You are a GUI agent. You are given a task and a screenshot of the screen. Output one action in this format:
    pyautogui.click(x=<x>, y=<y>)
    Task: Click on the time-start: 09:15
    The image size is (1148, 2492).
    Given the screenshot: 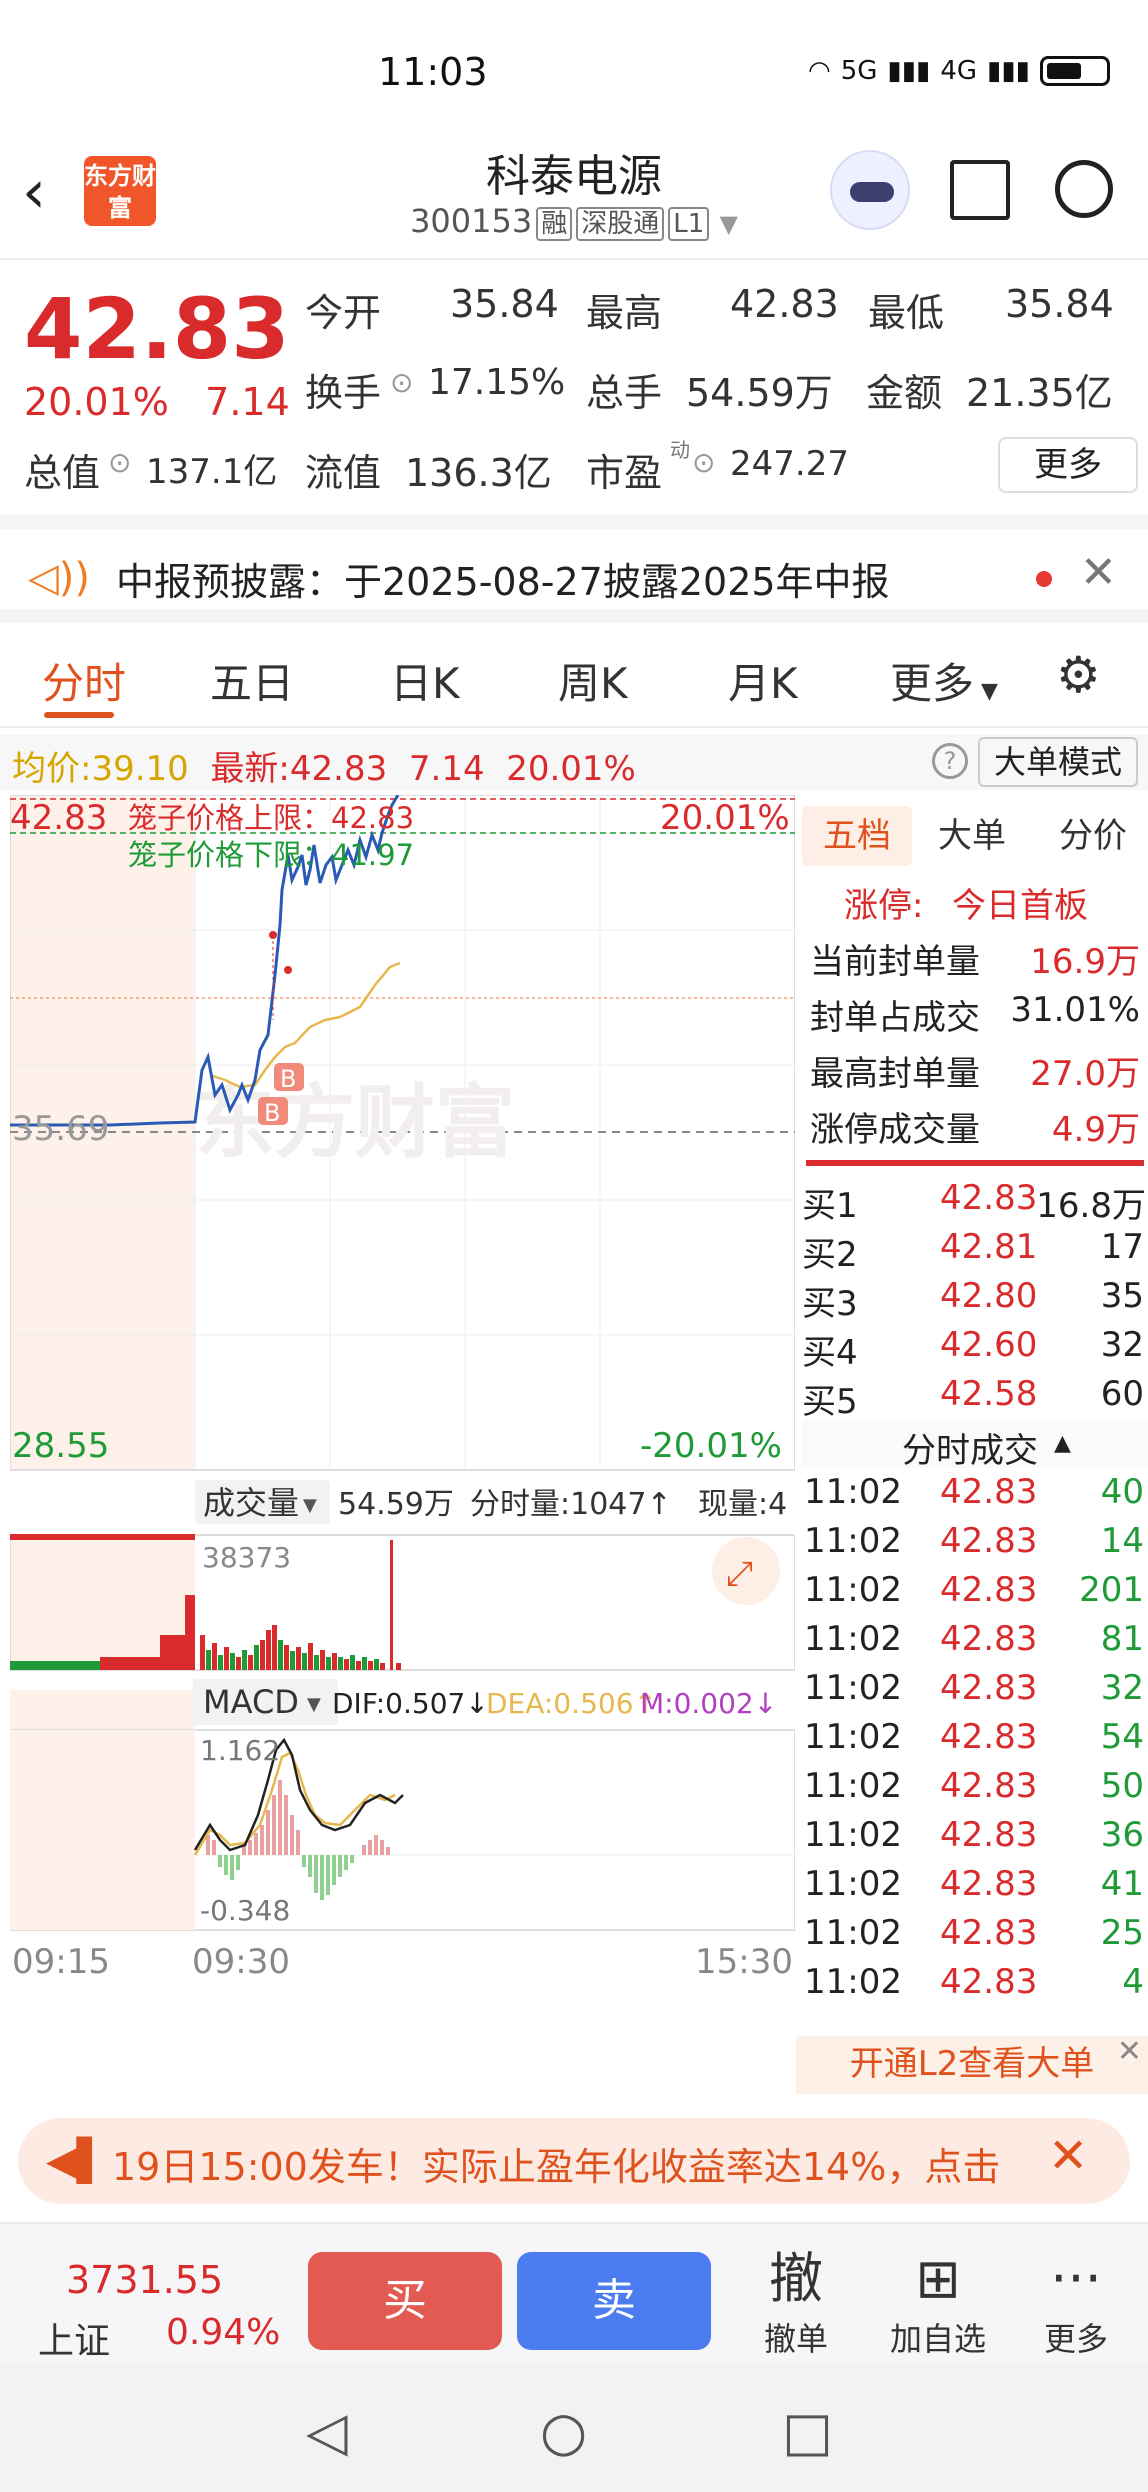 What is the action you would take?
    pyautogui.click(x=61, y=1962)
    